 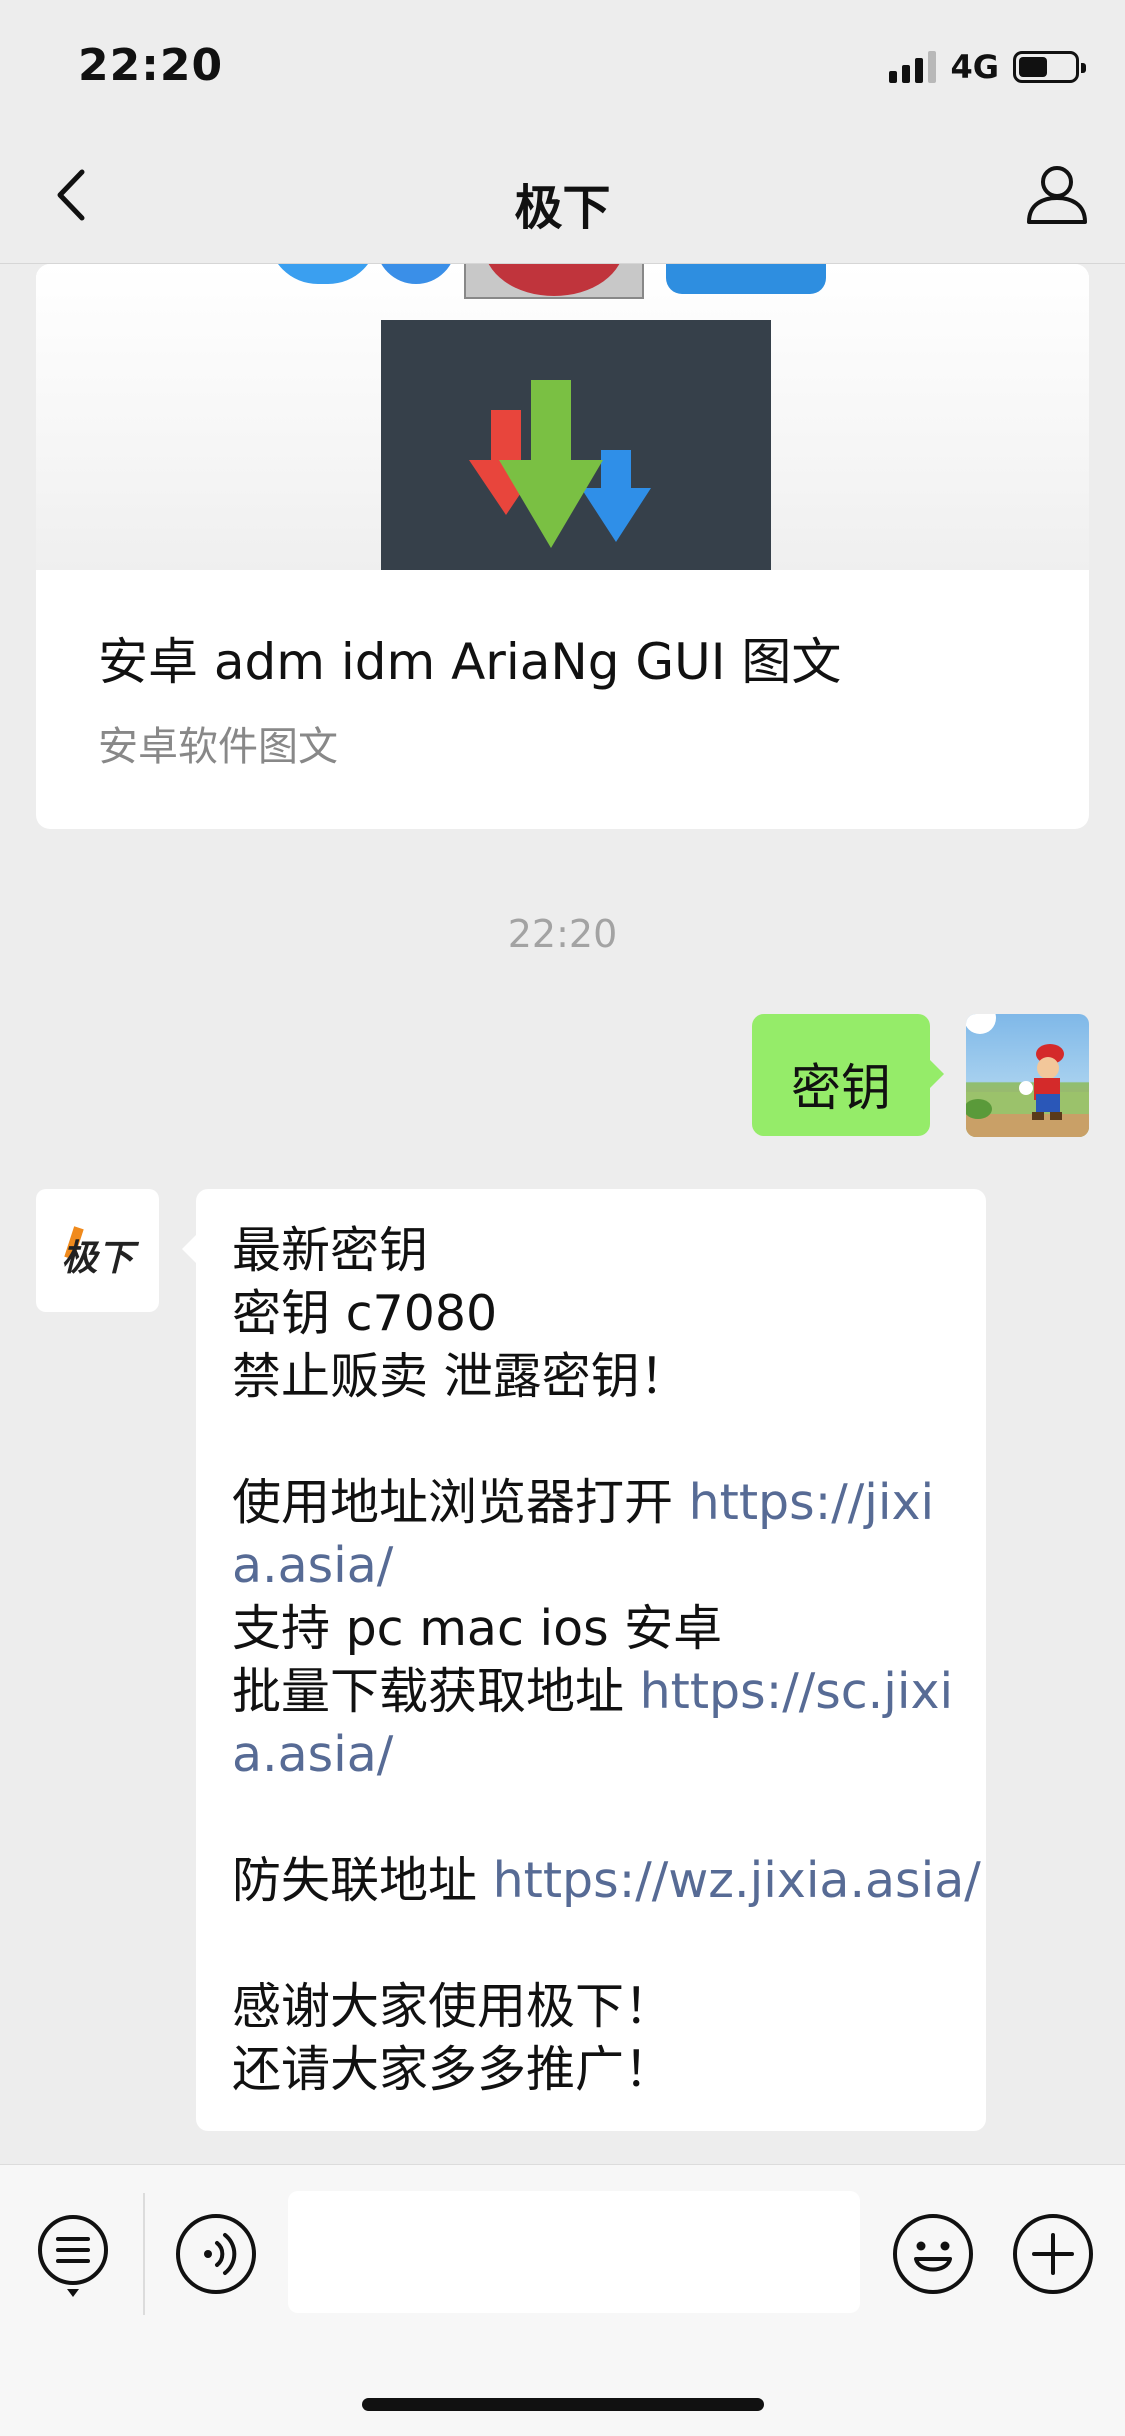 I want to click on status-indicators: 4G, so click(x=987, y=67).